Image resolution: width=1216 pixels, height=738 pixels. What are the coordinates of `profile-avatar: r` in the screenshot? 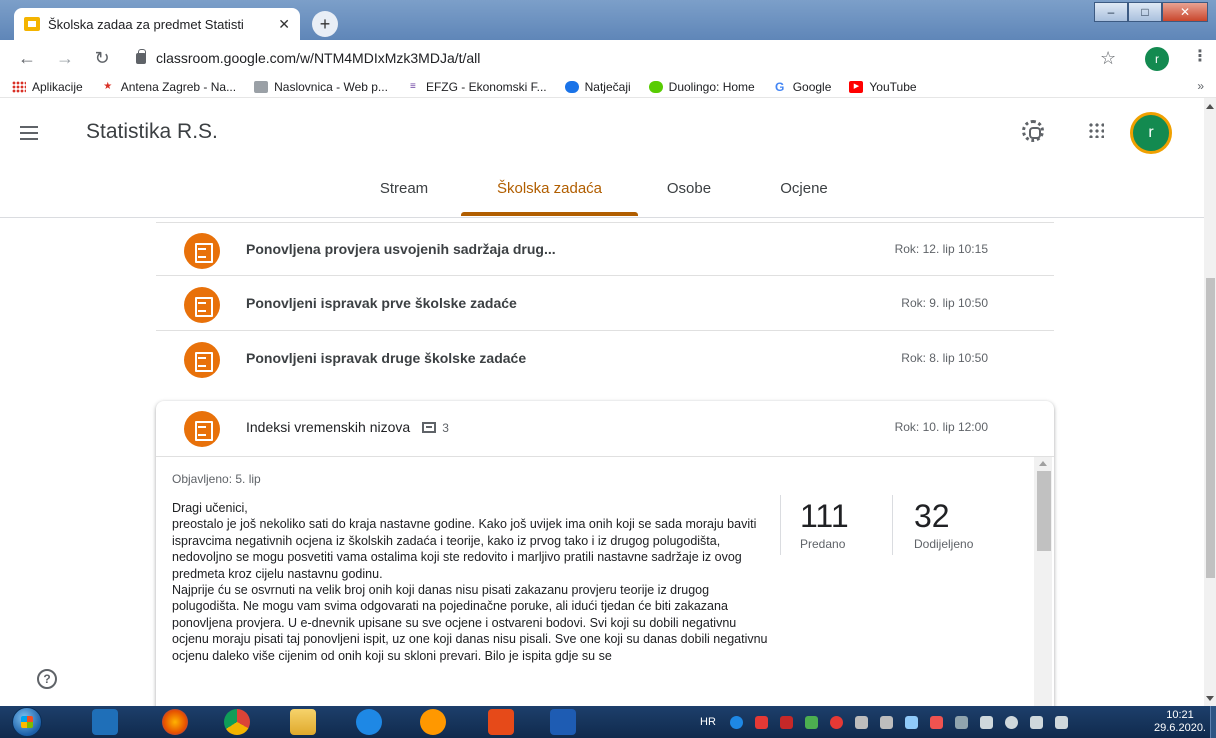 It's located at (1157, 59).